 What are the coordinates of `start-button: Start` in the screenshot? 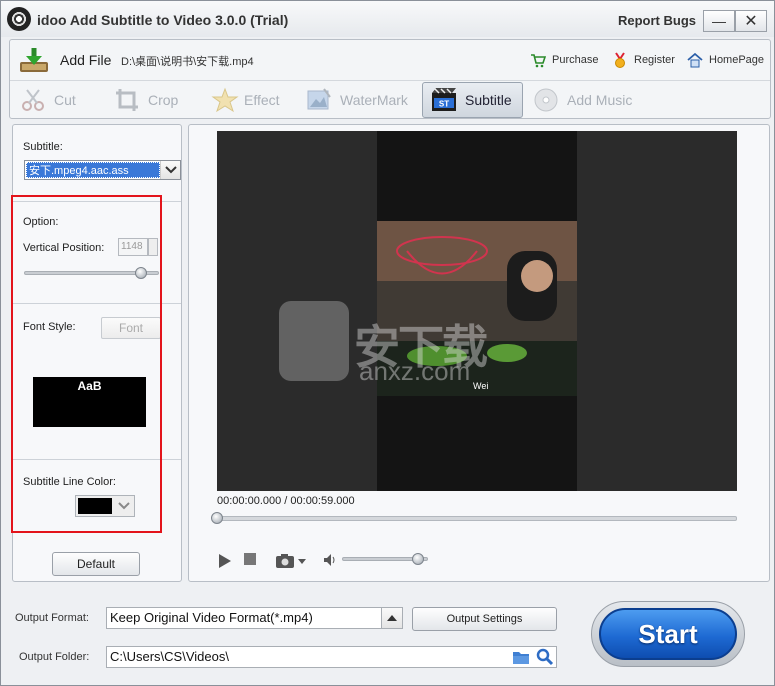 It's located at (668, 634).